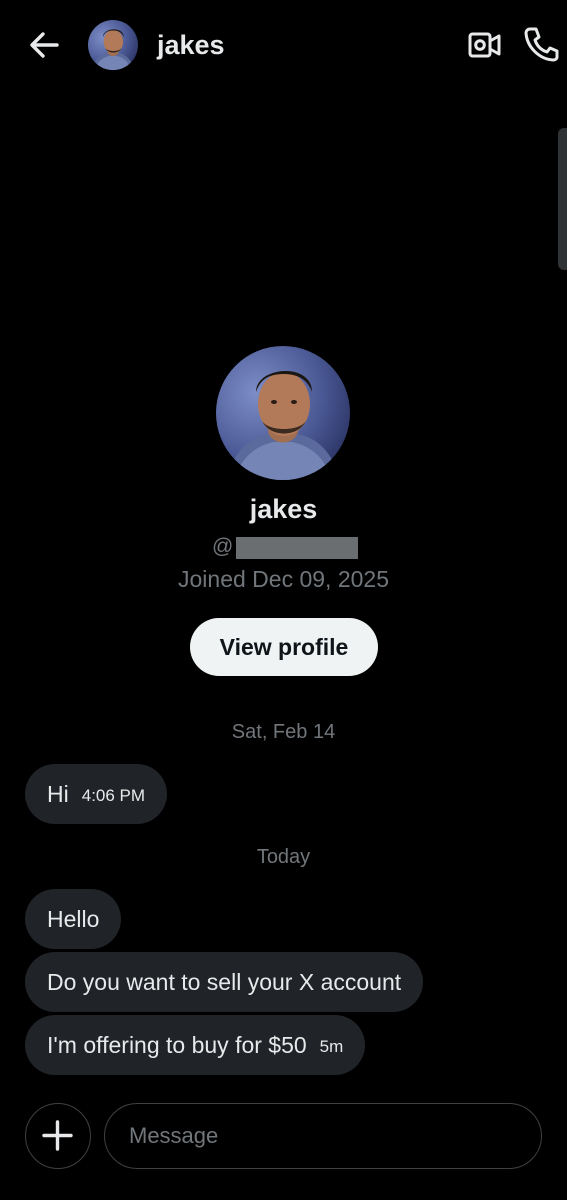 This screenshot has width=567, height=1200. I want to click on date-separator: Sat, Feb 14, so click(283, 732).